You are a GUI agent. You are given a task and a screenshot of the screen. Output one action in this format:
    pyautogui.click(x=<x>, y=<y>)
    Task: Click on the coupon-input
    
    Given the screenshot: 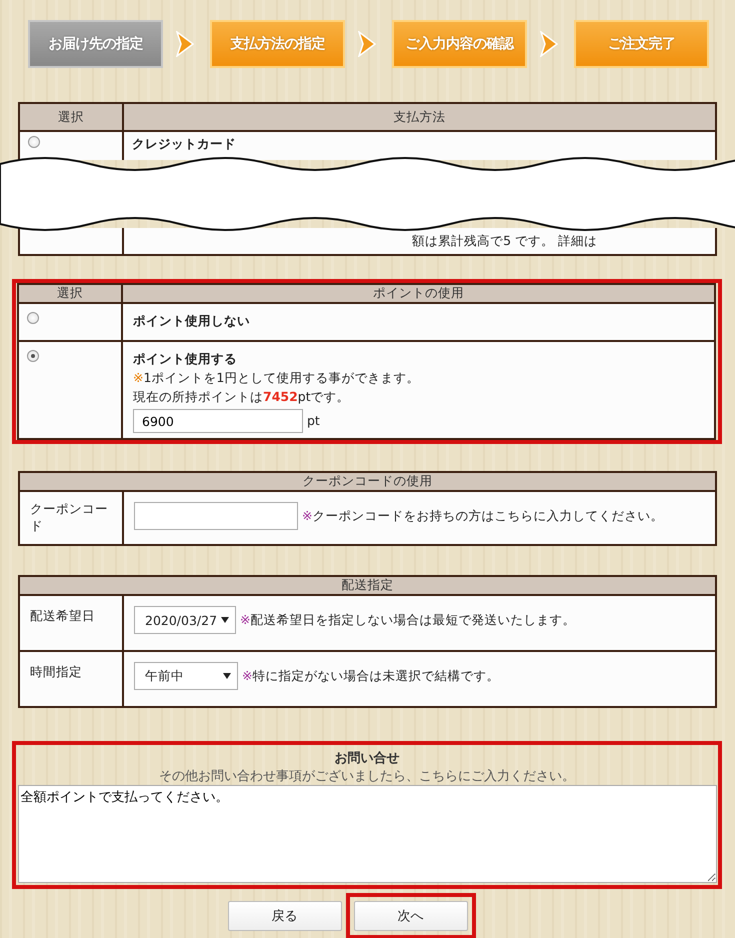 What is the action you would take?
    pyautogui.click(x=216, y=516)
    